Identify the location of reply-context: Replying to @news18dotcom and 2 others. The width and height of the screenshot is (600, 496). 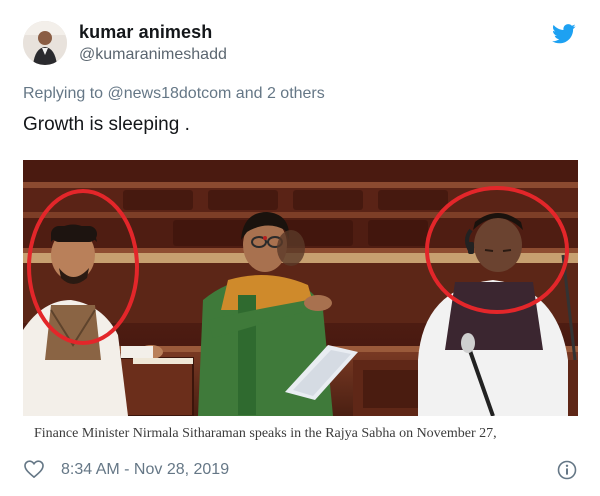
(174, 94).